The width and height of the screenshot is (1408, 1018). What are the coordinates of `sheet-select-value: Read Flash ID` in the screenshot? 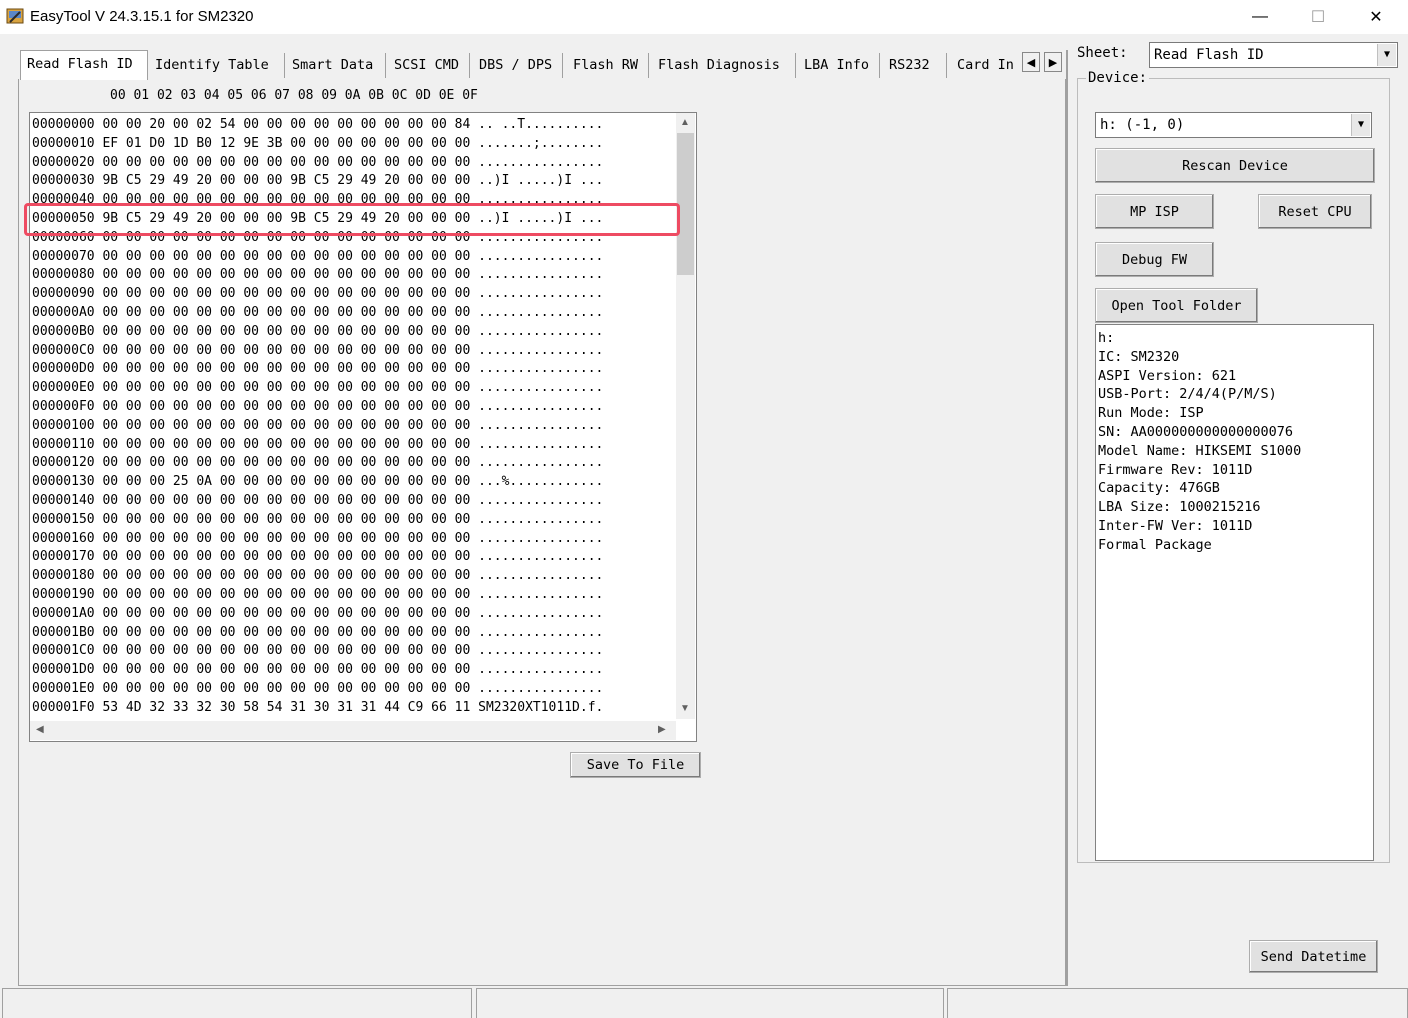 It's located at (1209, 55).